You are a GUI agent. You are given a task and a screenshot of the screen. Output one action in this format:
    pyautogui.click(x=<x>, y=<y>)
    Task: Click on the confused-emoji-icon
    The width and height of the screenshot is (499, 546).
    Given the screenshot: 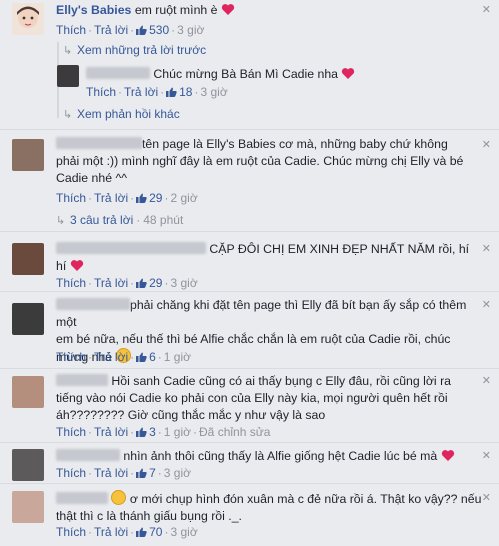 What is the action you would take?
    pyautogui.click(x=119, y=497)
    